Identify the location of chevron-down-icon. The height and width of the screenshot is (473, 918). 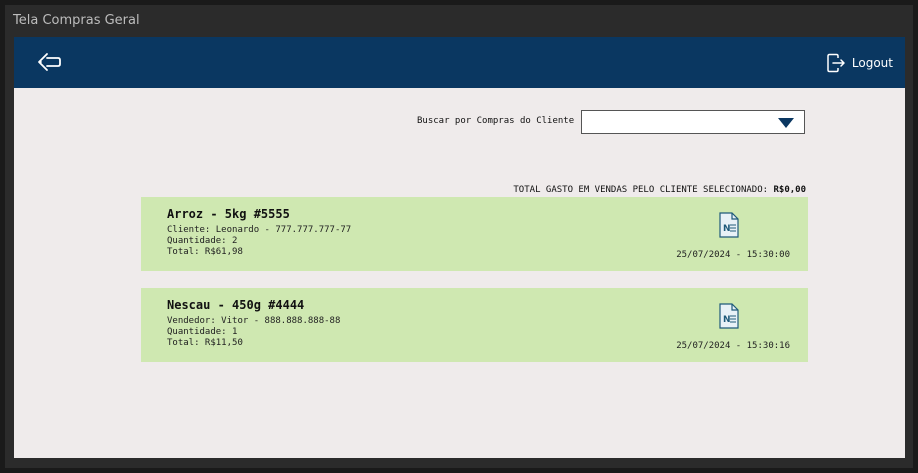
(786, 123).